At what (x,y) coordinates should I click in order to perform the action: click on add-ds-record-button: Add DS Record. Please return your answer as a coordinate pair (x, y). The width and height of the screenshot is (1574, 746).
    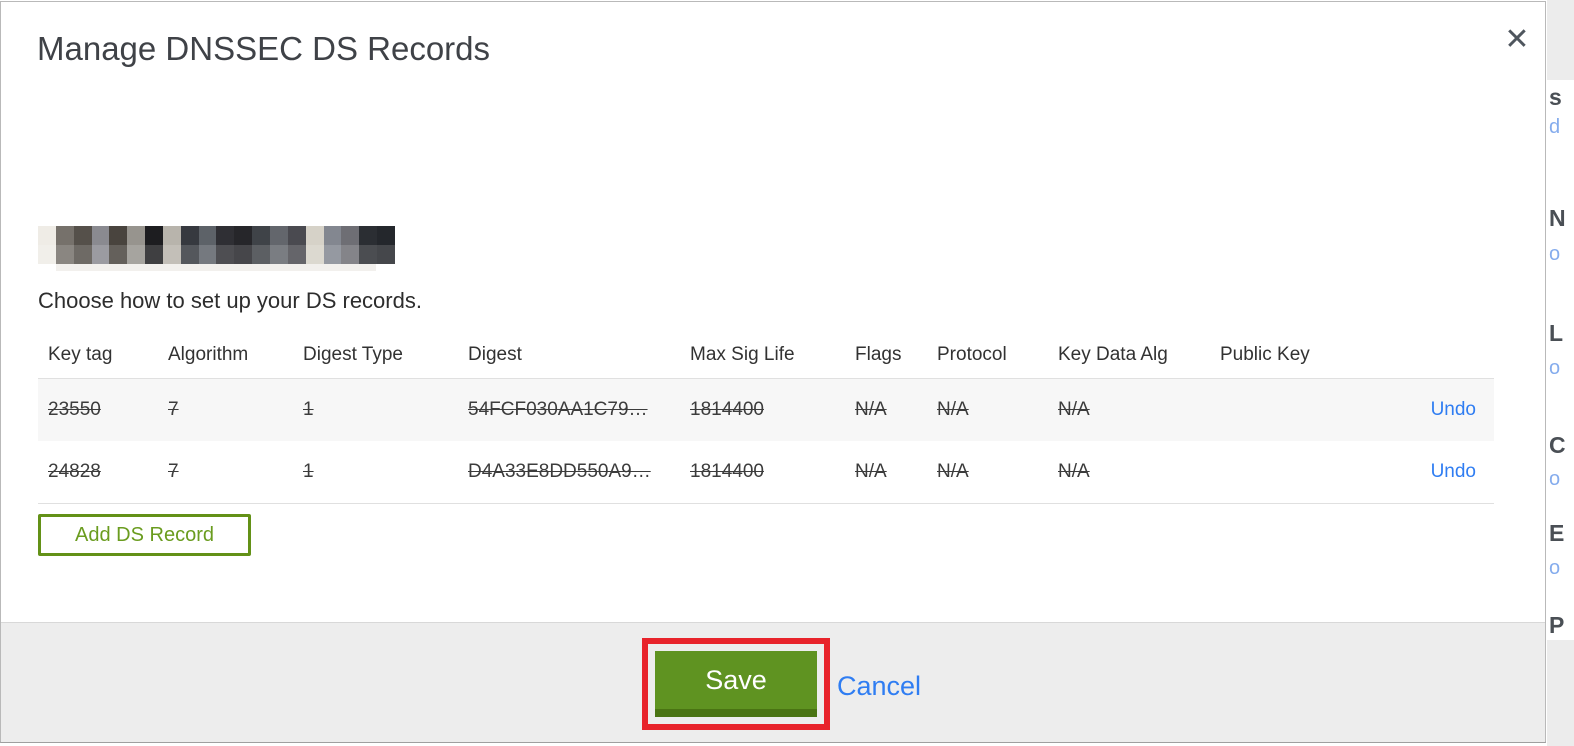
    Looking at the image, I should click on (144, 535).